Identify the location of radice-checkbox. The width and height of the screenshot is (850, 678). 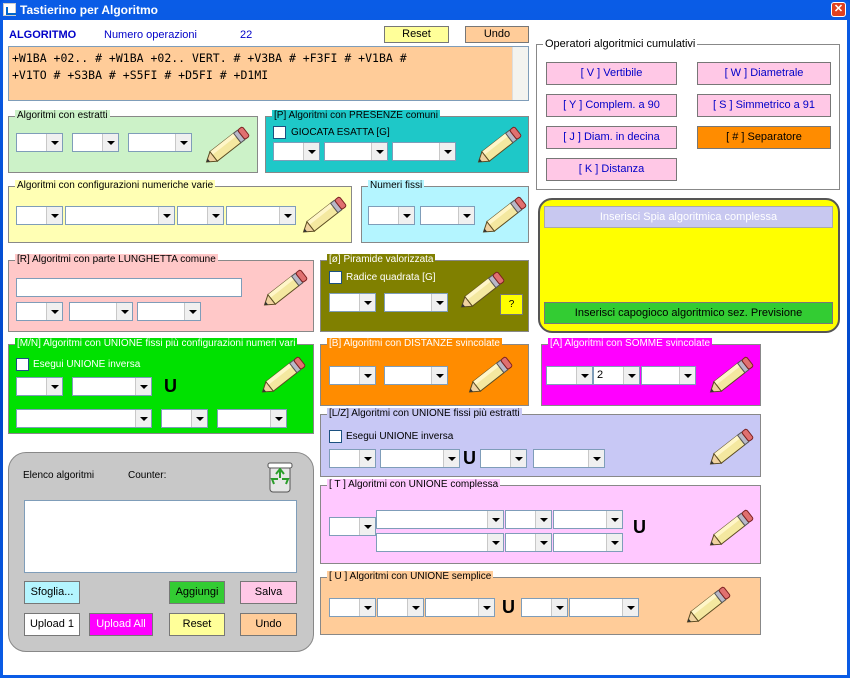
(335, 277).